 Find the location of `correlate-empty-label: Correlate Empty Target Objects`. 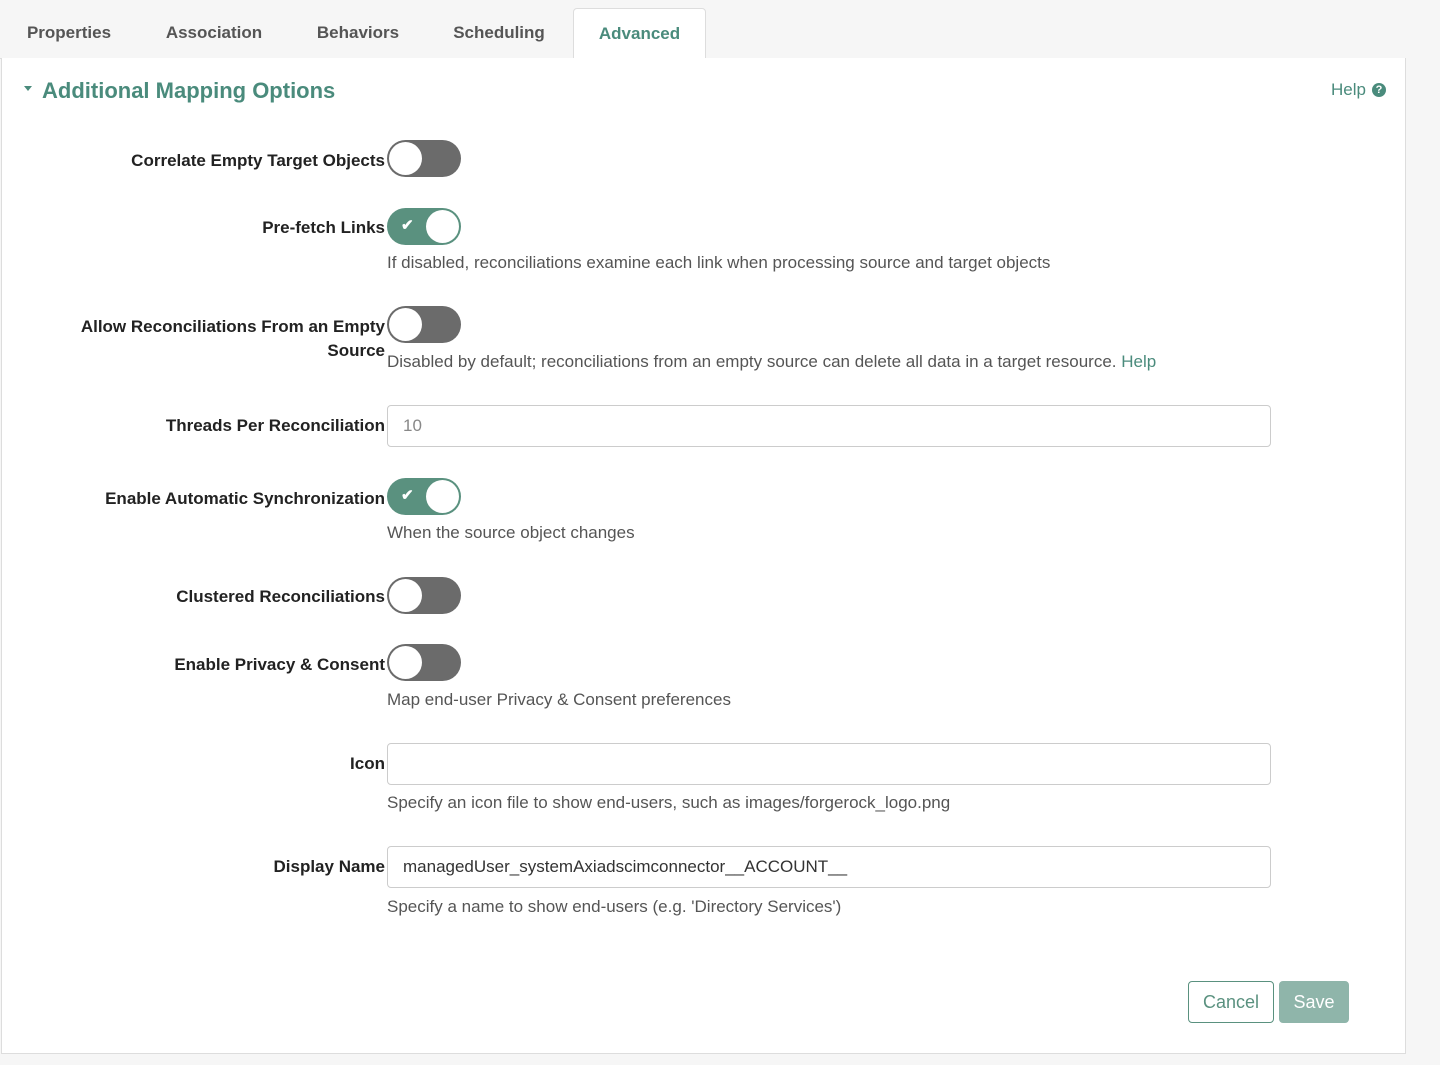

correlate-empty-label: Correlate Empty Target Objects is located at coordinates (258, 160).